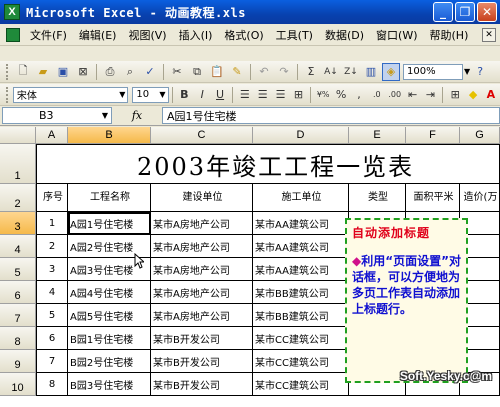 The width and height of the screenshot is (500, 407). Describe the element at coordinates (433, 135) in the screenshot. I see `column-header: F` at that location.